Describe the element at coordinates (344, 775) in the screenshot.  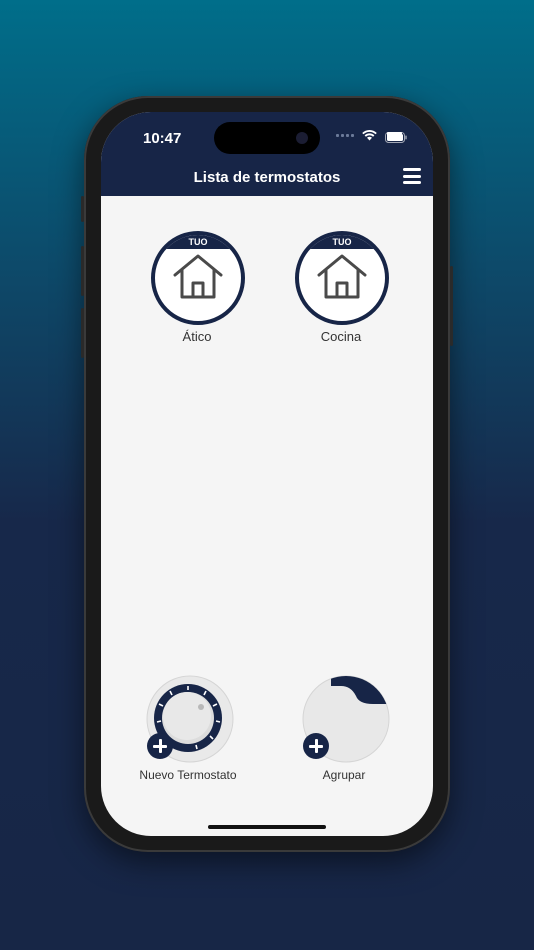
I see `group-label: Agrupar` at that location.